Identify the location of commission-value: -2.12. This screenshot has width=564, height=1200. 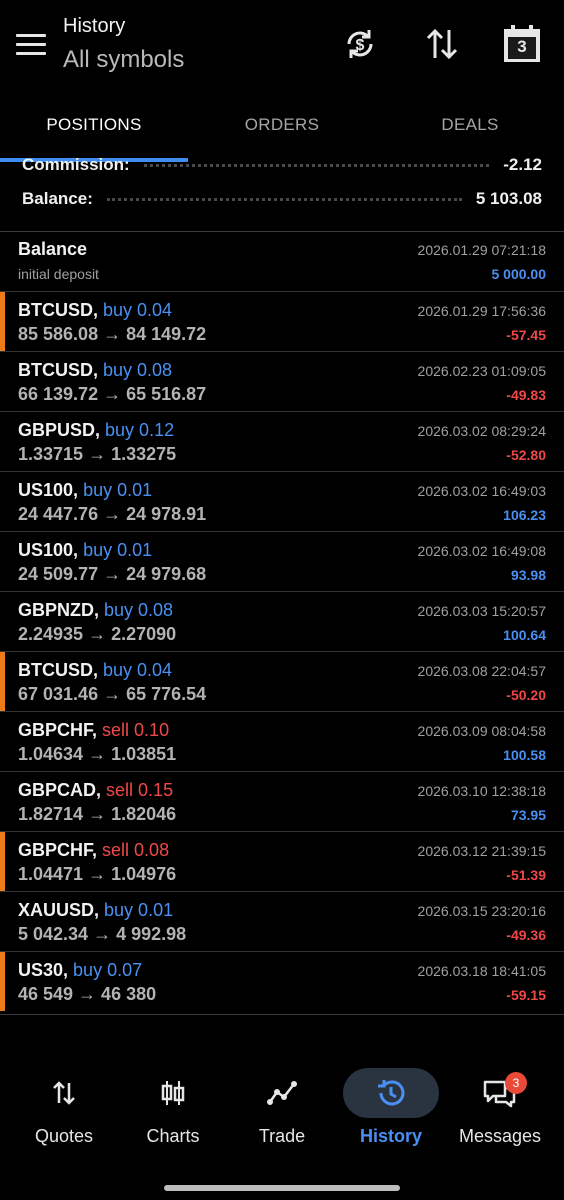
(522, 166).